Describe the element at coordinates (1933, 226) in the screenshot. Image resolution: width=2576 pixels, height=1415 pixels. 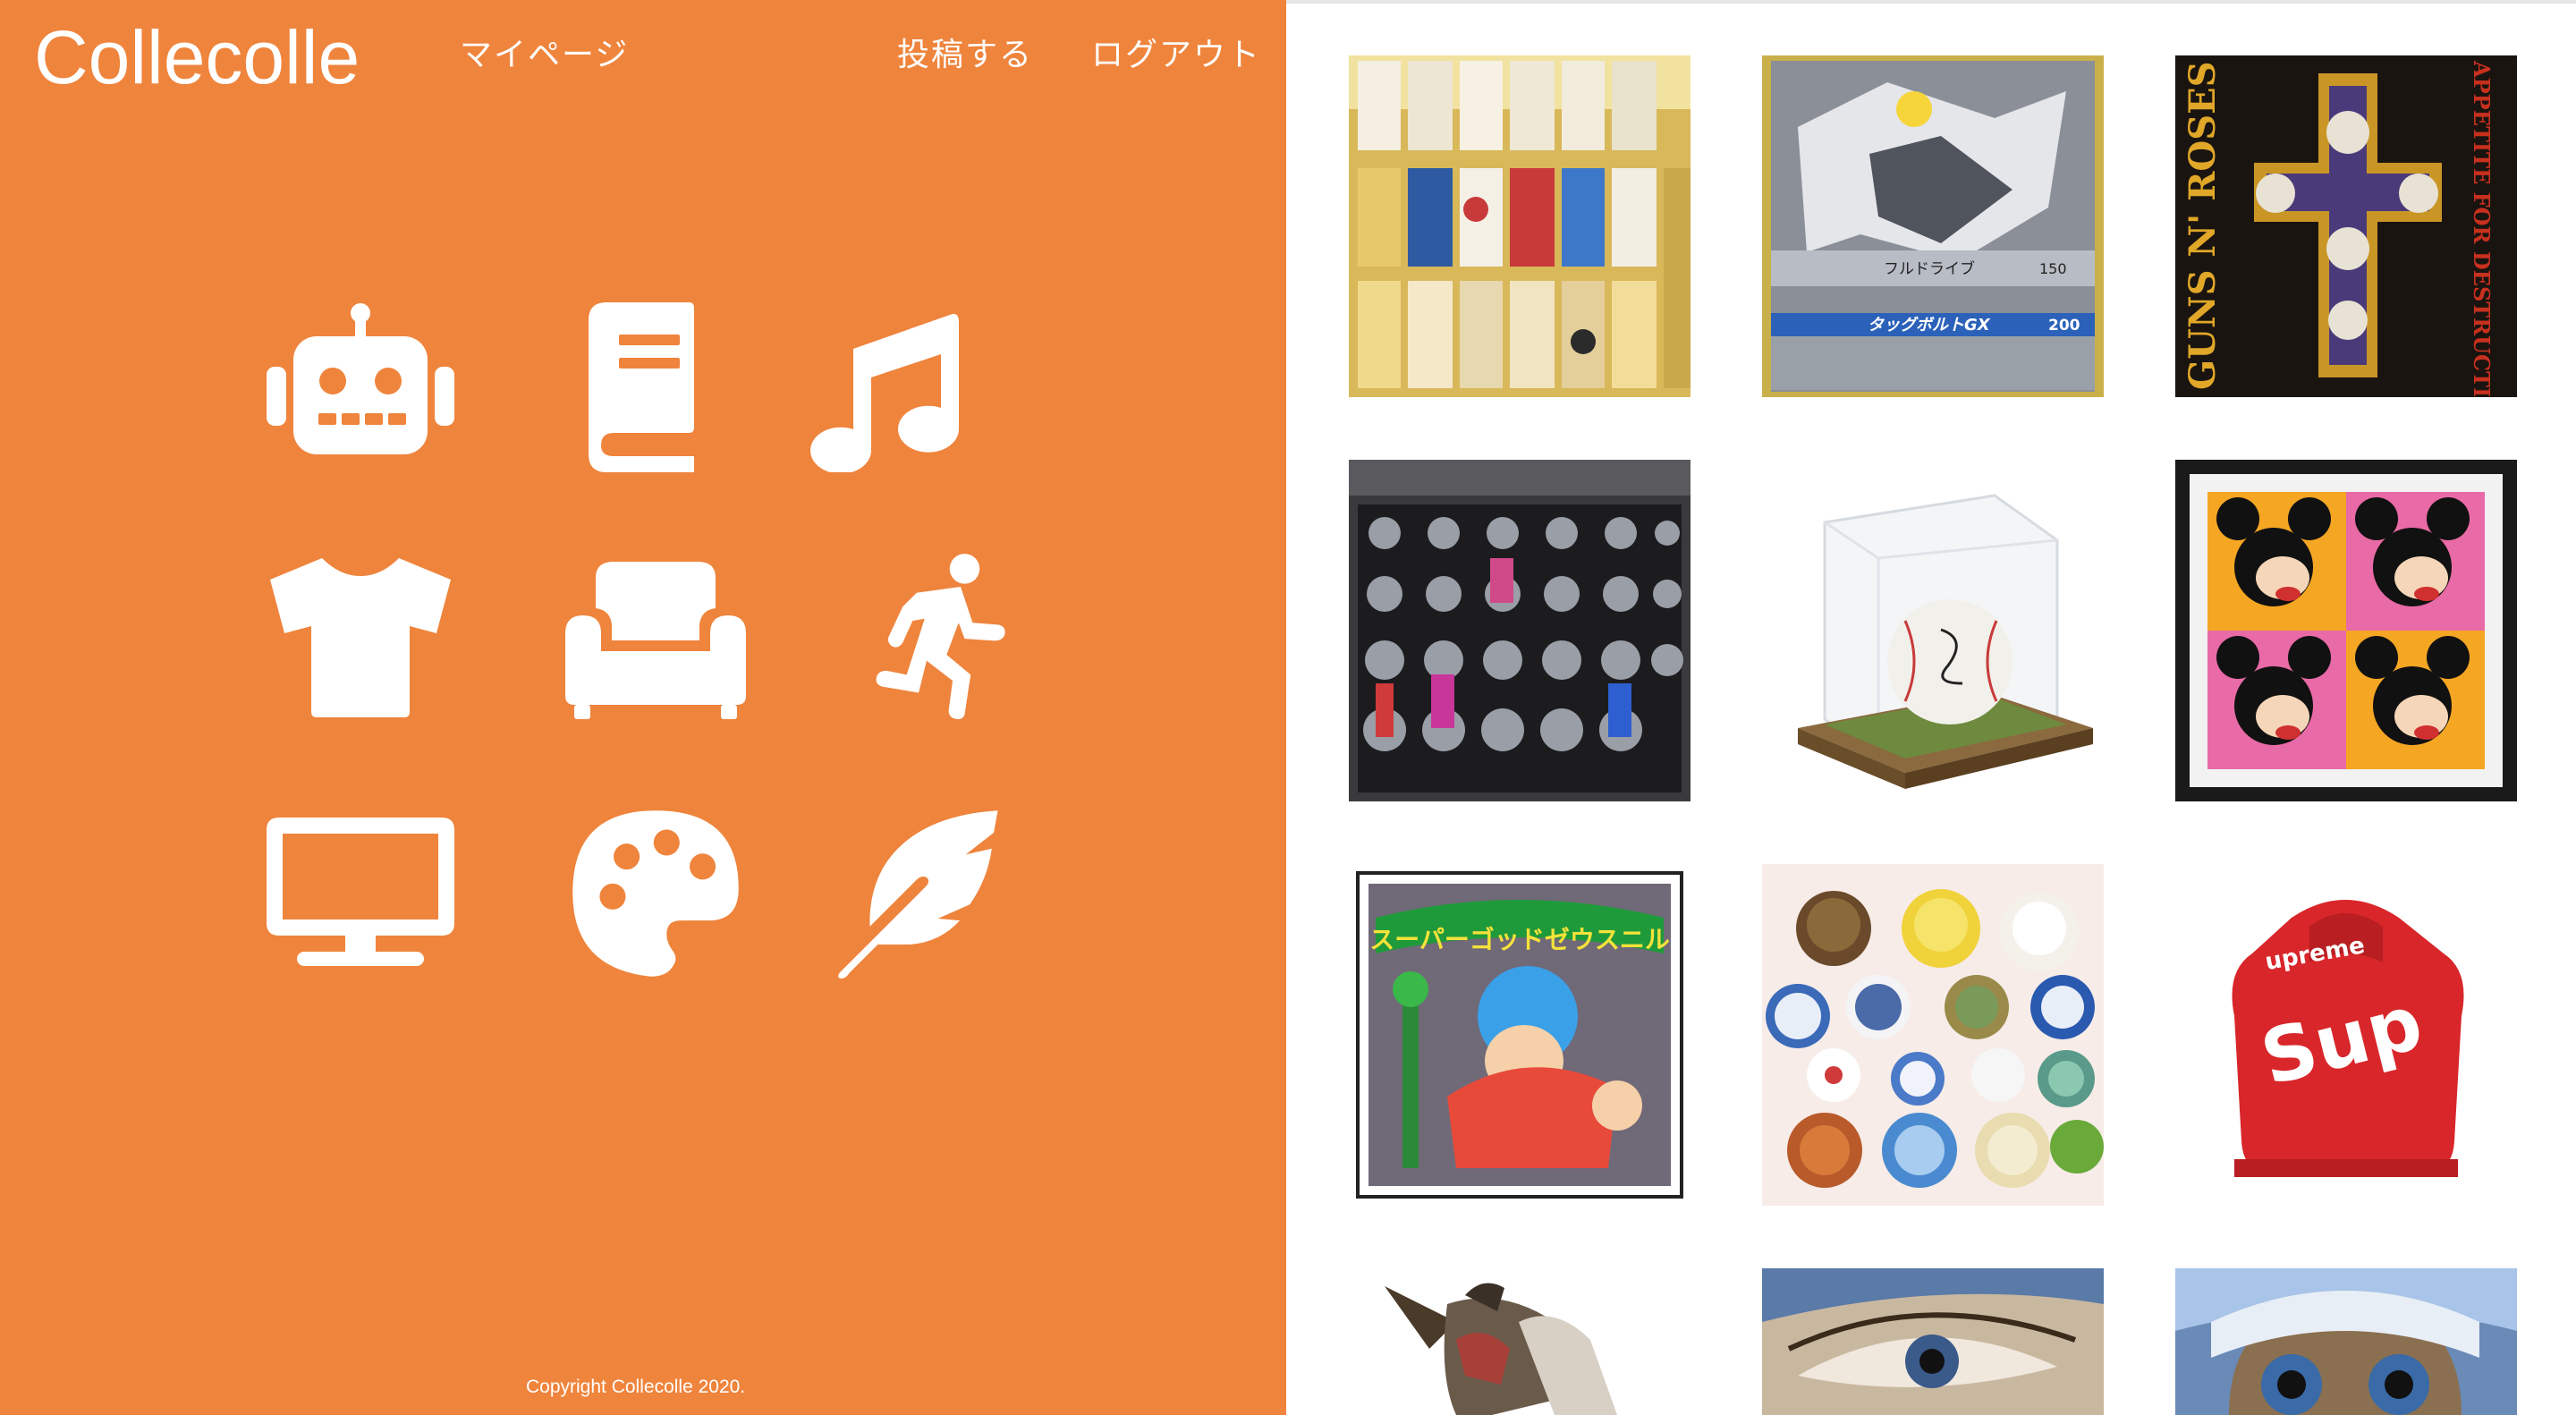
I see `post-thumbnail-pokemon-card: フルドライブ 150 タッグボルトGX 200` at that location.